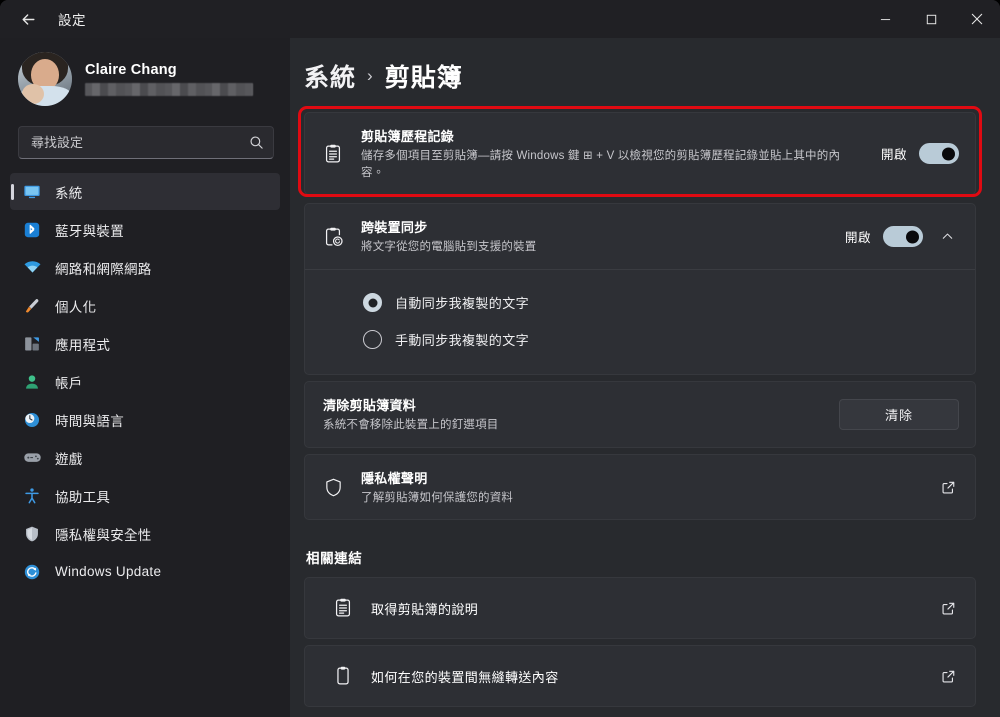 Image resolution: width=1000 pixels, height=717 pixels. I want to click on shield-outline-icon, so click(333, 487).